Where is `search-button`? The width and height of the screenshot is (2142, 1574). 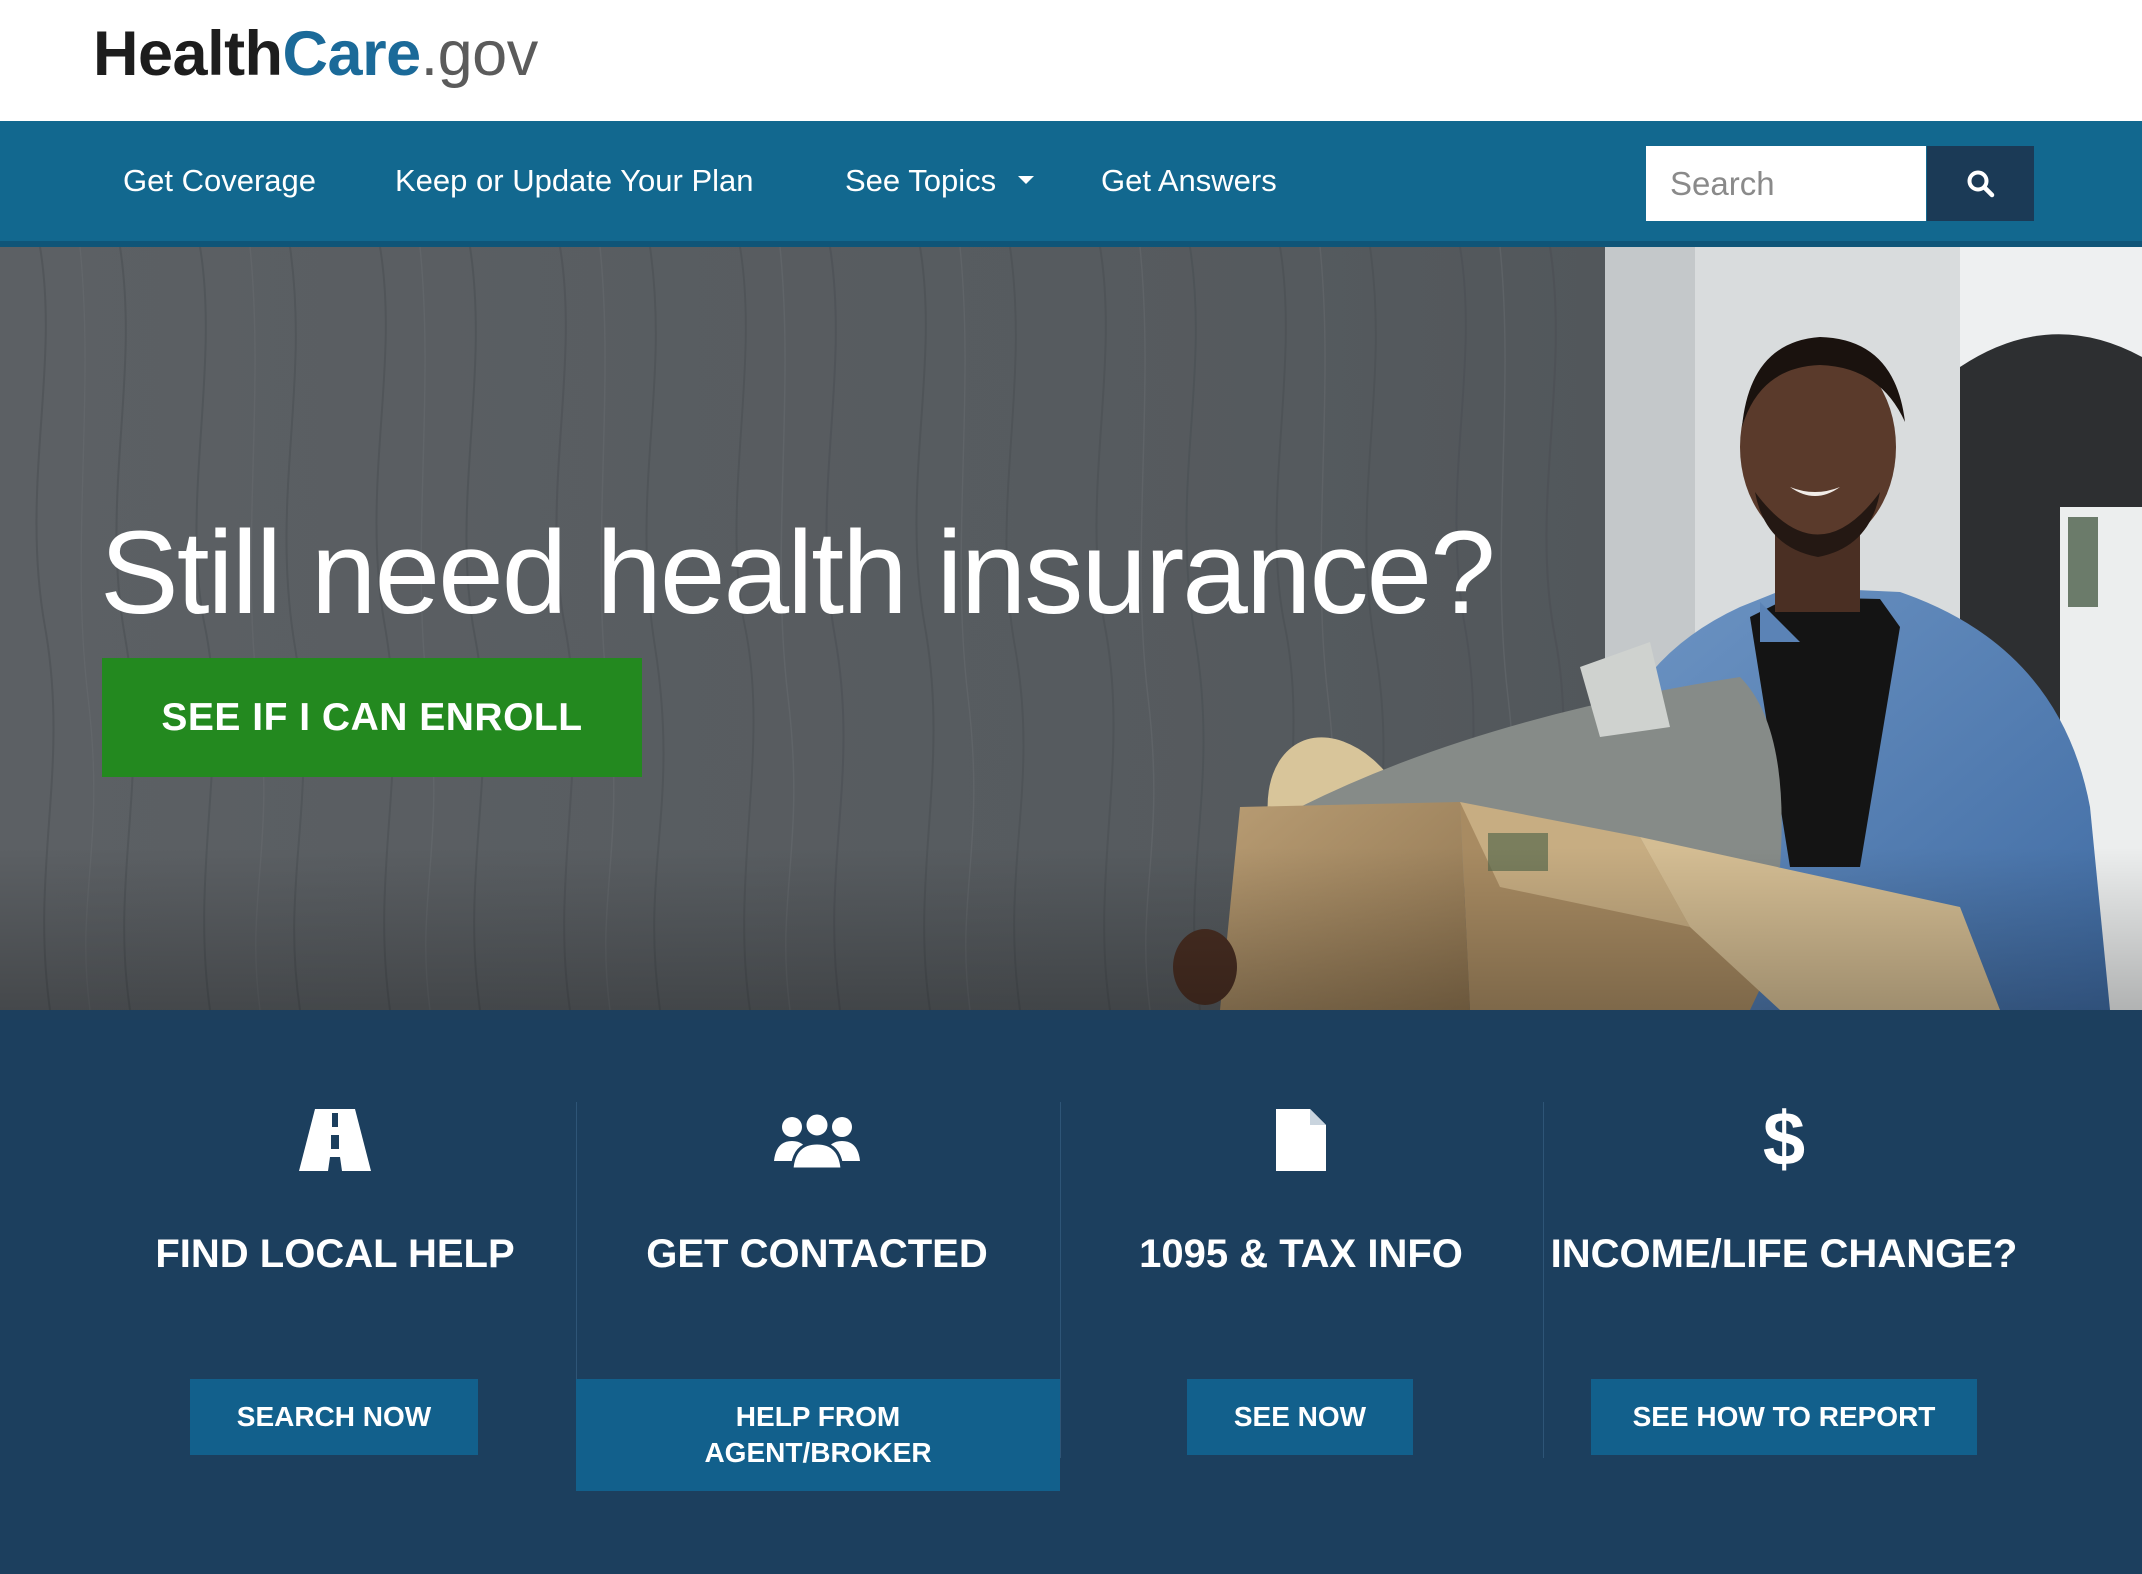
search-button is located at coordinates (1980, 183).